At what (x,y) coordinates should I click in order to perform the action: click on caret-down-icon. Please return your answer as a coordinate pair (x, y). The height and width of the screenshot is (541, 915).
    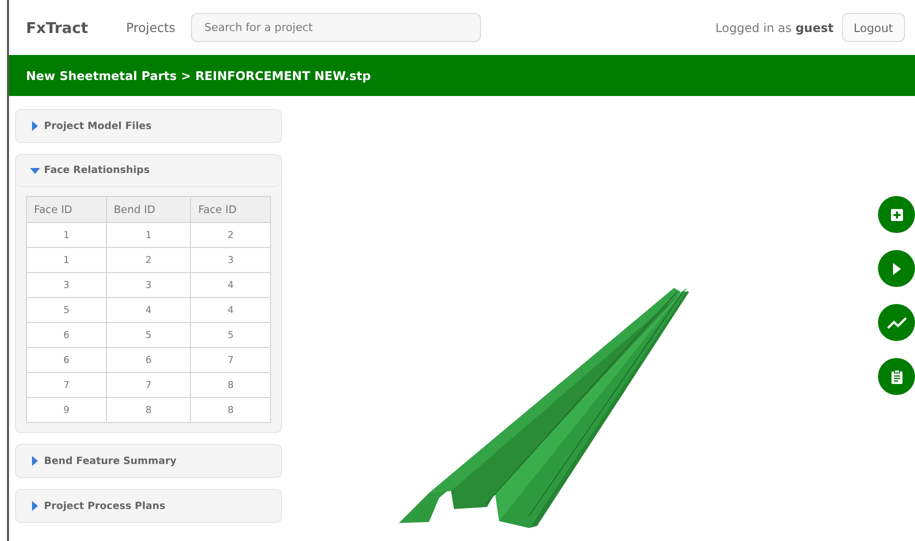
    Looking at the image, I should click on (35, 171).